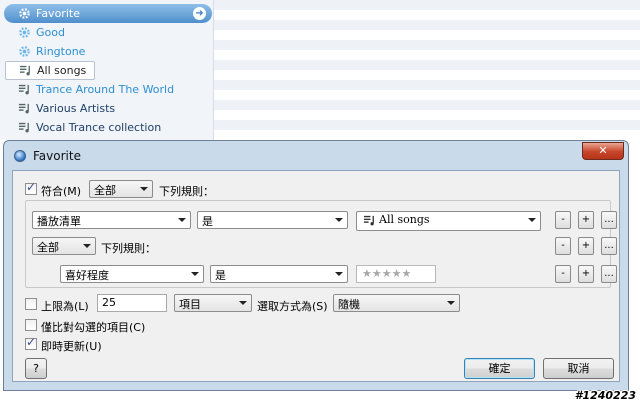 This screenshot has width=640, height=403. Describe the element at coordinates (272, 220) in the screenshot. I see `rule1-operator-combo: 是` at that location.